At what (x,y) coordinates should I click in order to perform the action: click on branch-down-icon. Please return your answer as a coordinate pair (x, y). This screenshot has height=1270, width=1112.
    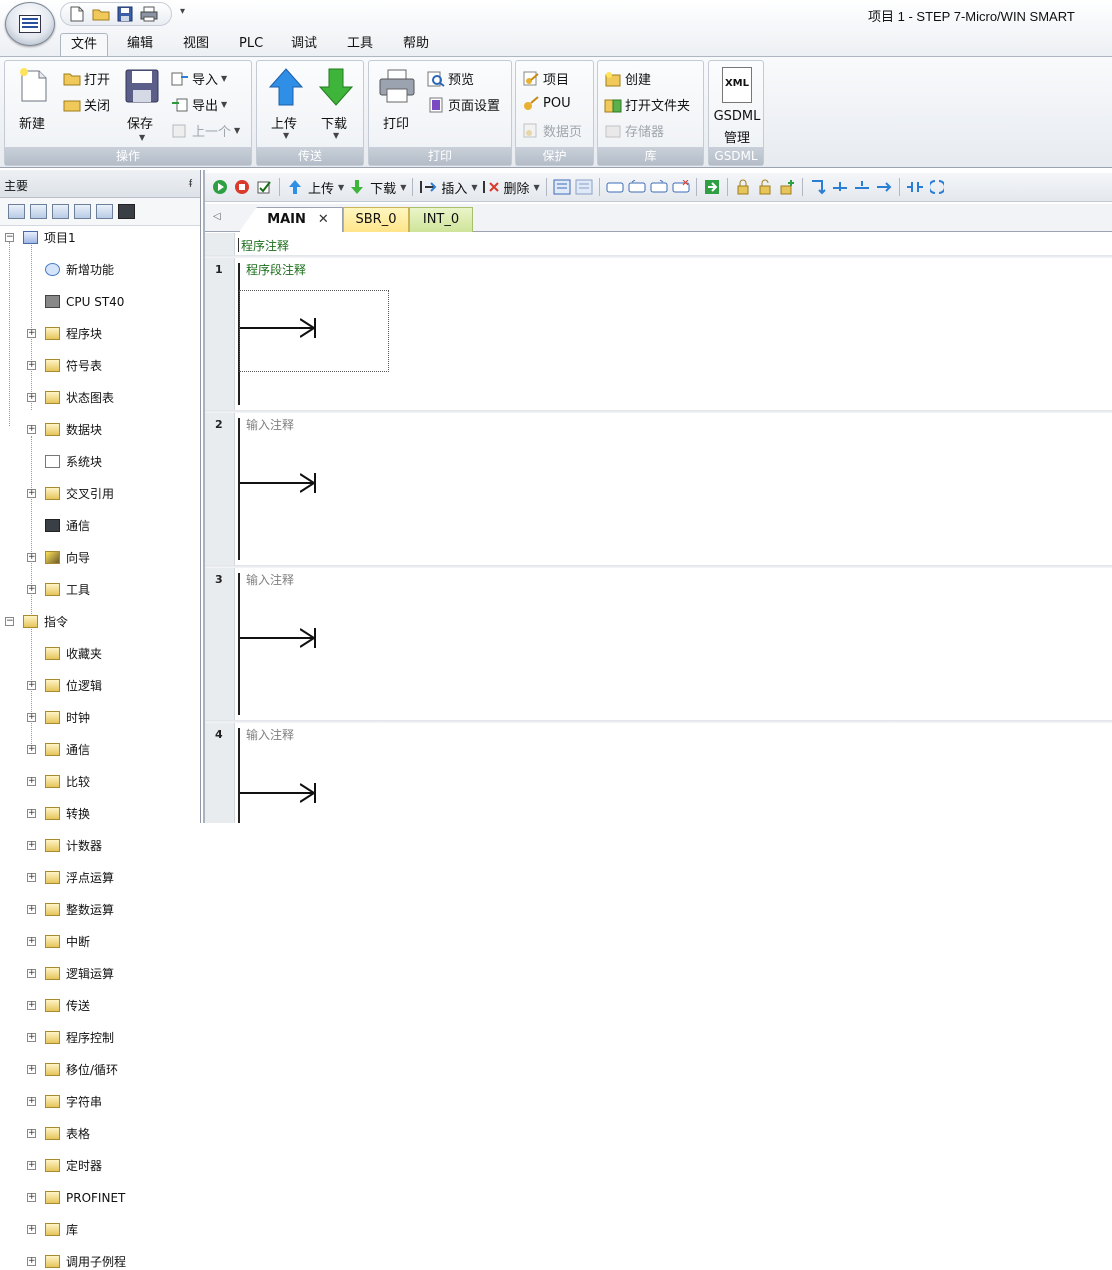
    Looking at the image, I should click on (818, 187).